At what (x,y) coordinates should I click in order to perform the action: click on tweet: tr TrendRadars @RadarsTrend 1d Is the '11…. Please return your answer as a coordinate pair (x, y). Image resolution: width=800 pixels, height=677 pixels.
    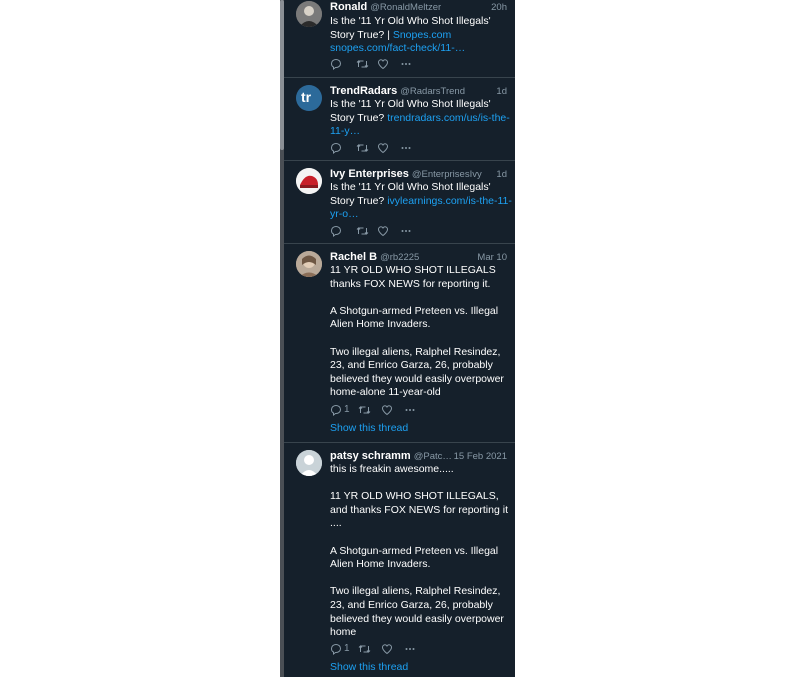
    Looking at the image, I should click on (399, 119).